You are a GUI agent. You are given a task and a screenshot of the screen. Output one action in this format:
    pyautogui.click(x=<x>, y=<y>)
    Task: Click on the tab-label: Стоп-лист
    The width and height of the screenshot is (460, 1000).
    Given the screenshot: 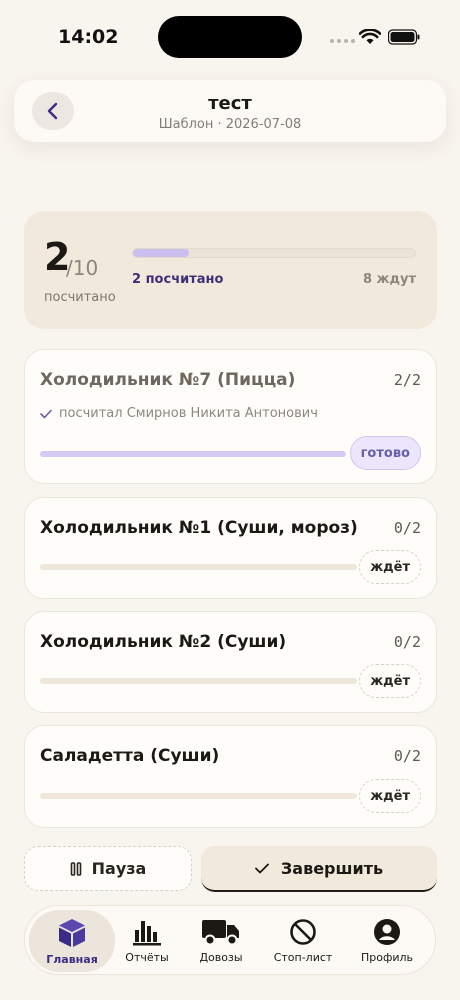 What is the action you would take?
    pyautogui.click(x=303, y=957)
    